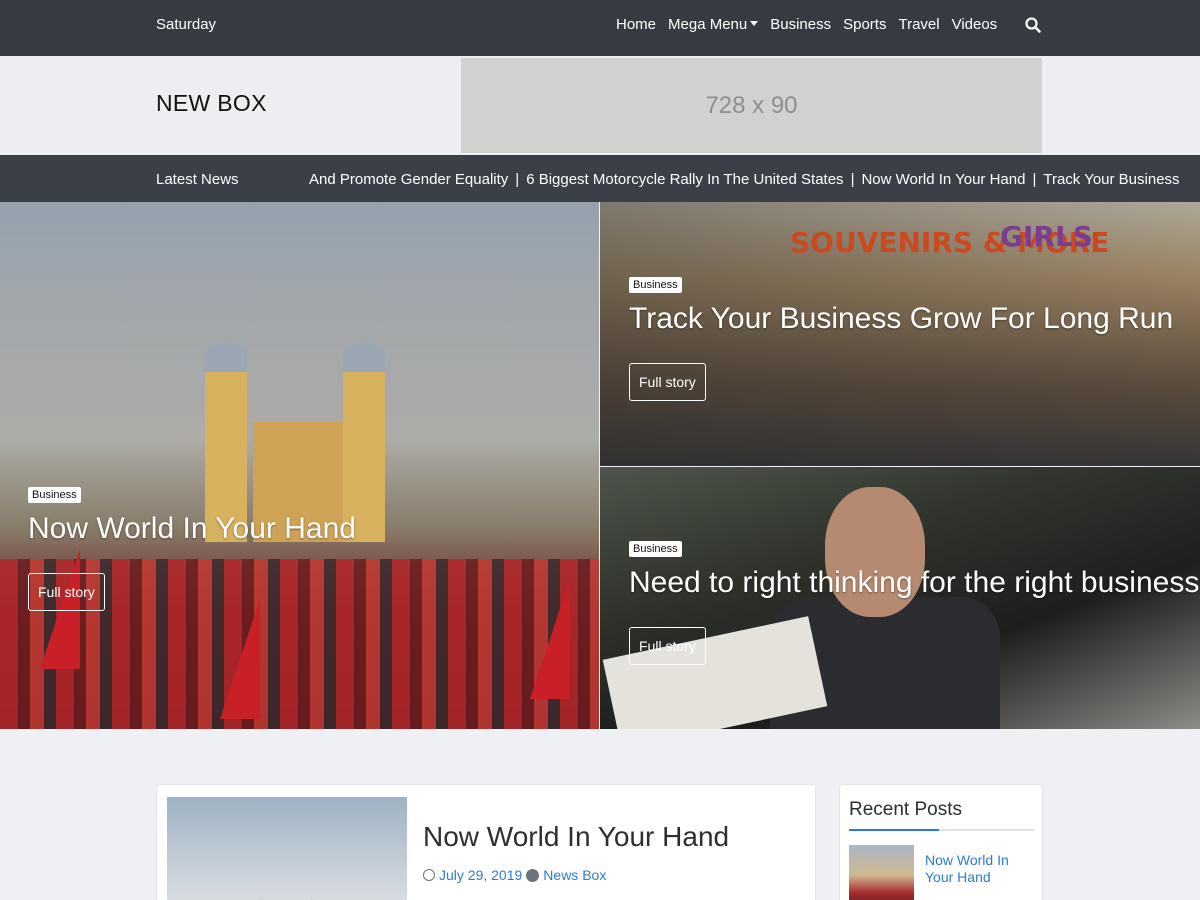  Describe the element at coordinates (943, 179) in the screenshot. I see `ticker-item: Now World In Your Hand` at that location.